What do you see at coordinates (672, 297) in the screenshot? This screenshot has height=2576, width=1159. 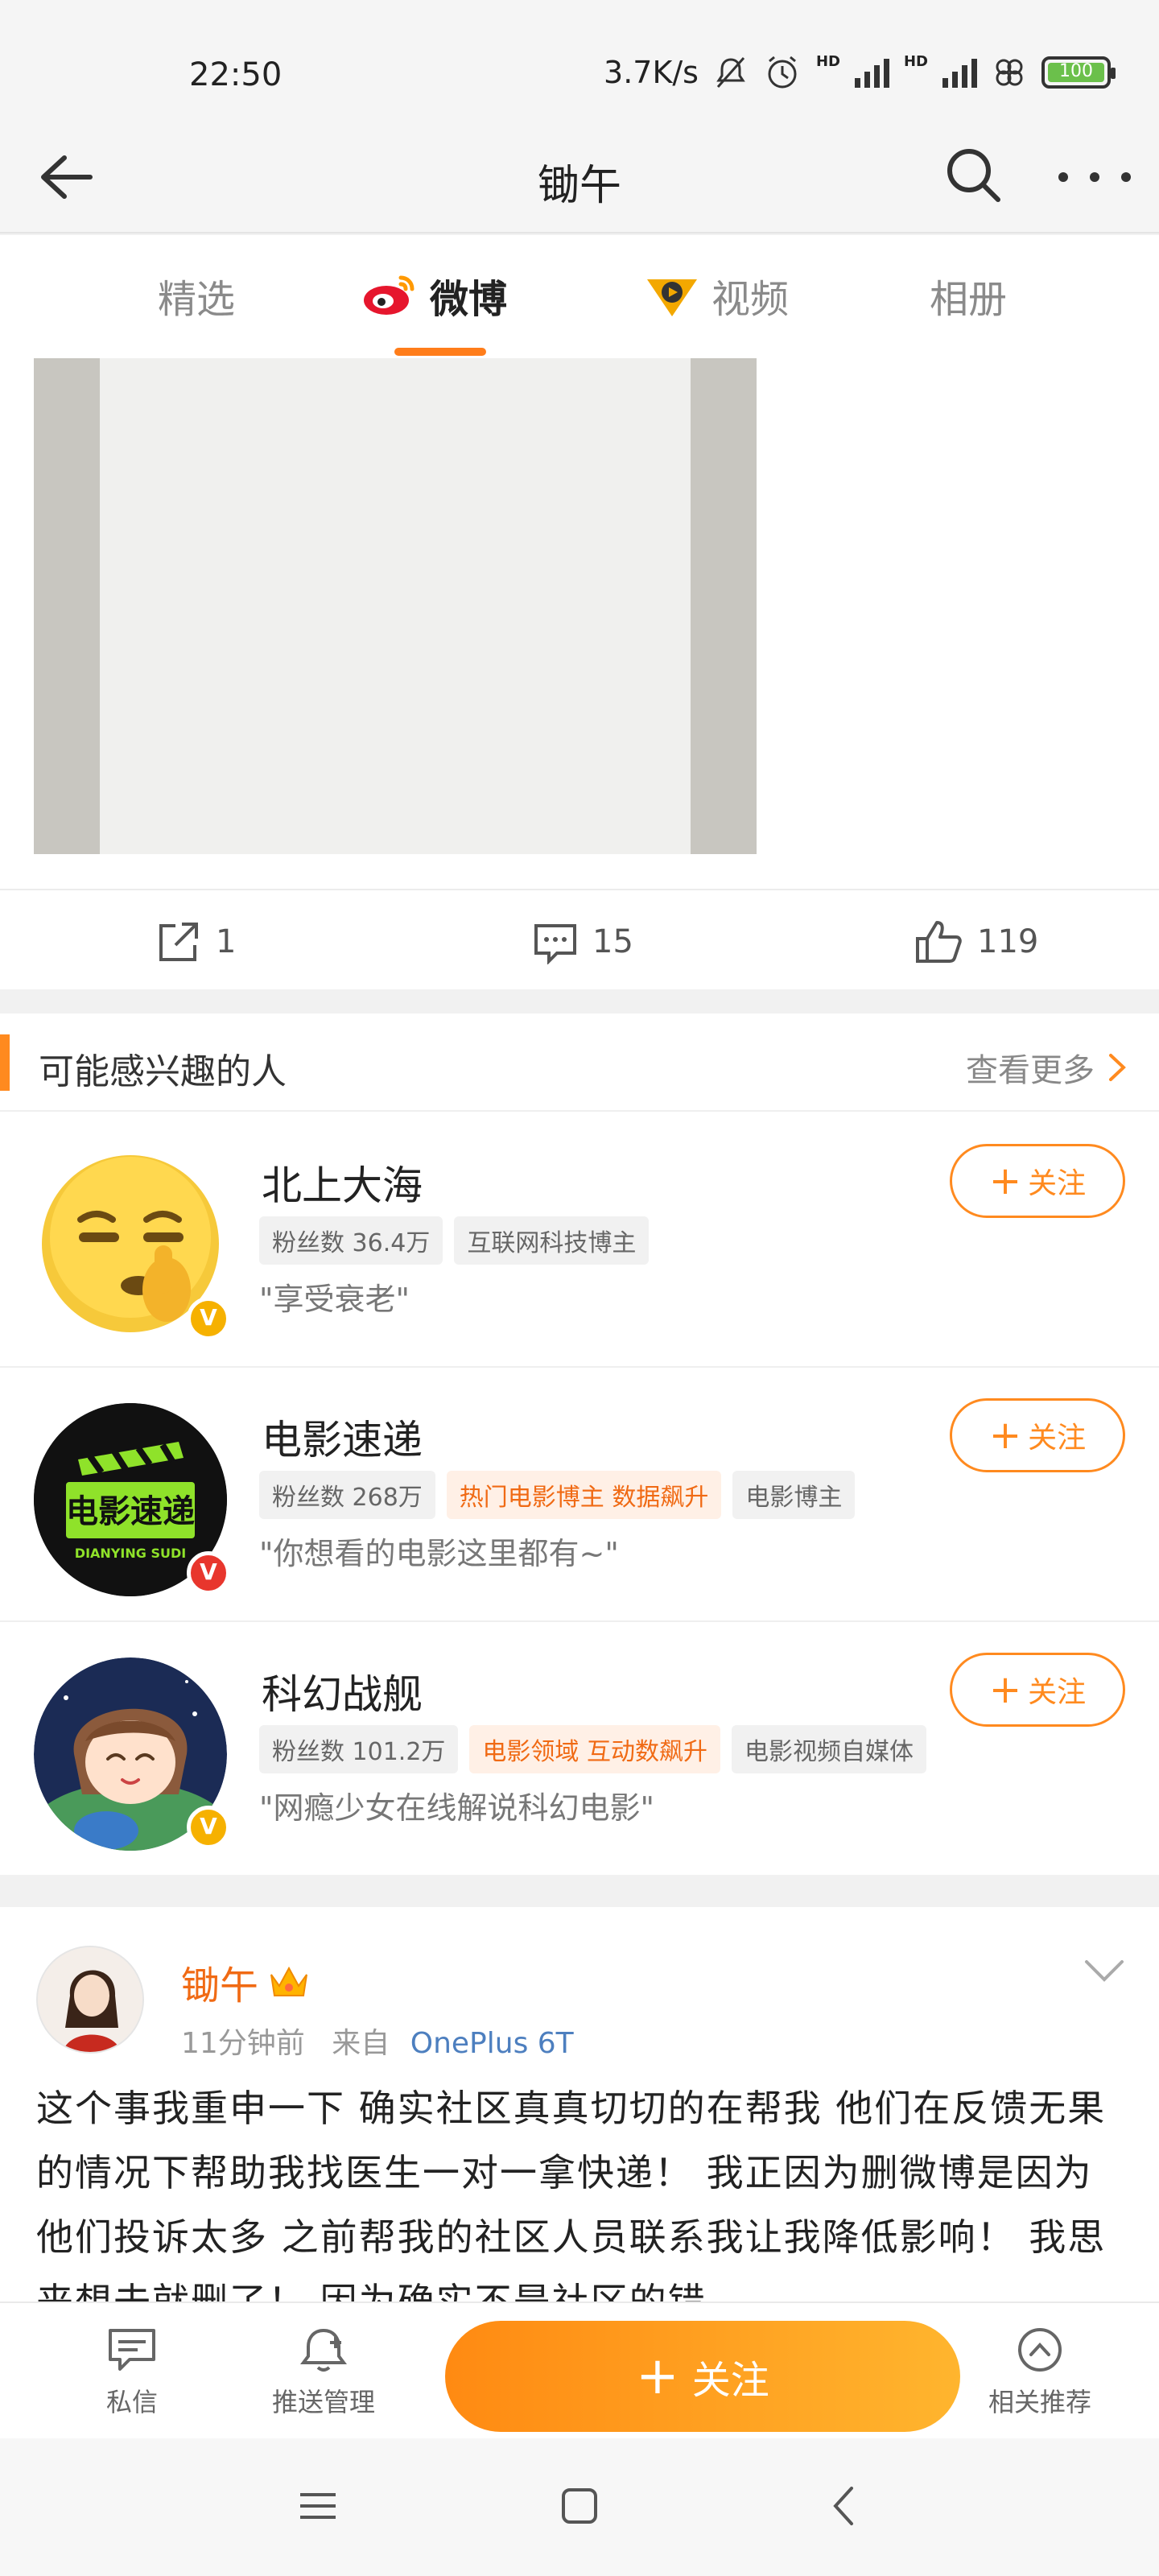 I see `video-logo-icon` at bounding box center [672, 297].